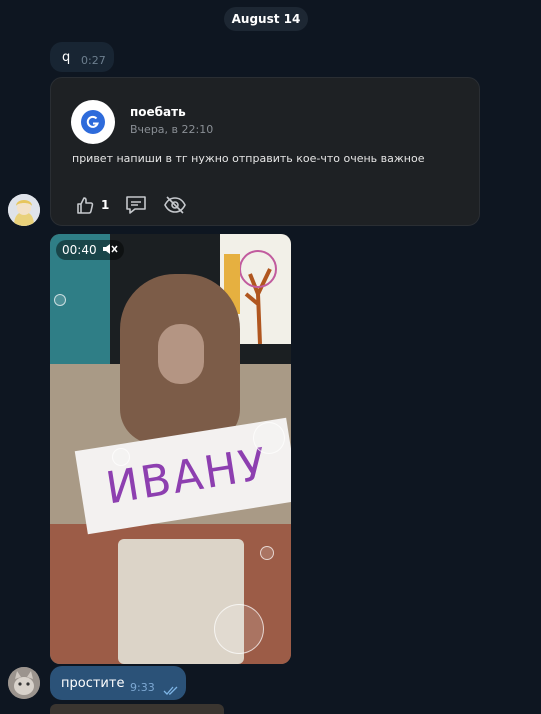  I want to click on mute-icon, so click(110, 250).